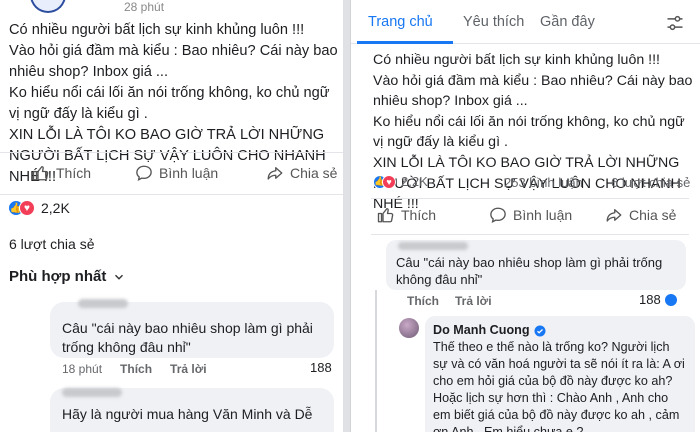 This screenshot has height=432, width=700. What do you see at coordinates (525, 22) in the screenshot?
I see `feed-tabs: Trang chủ Yêu thích Gần đây` at bounding box center [525, 22].